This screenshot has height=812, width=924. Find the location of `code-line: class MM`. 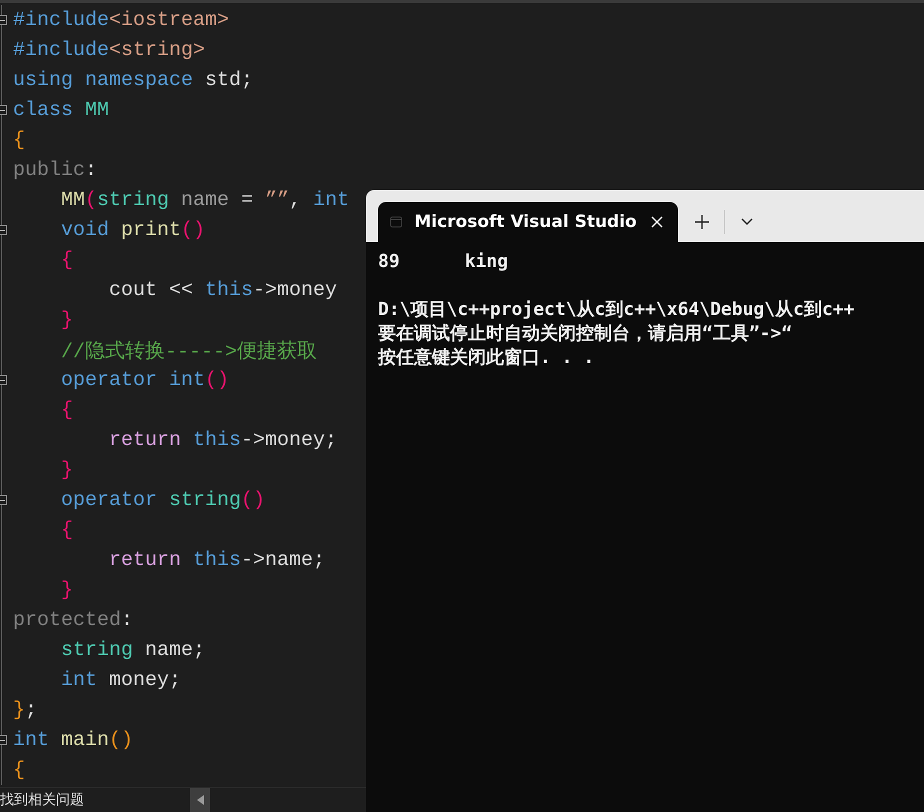

code-line: class MM is located at coordinates (61, 110).